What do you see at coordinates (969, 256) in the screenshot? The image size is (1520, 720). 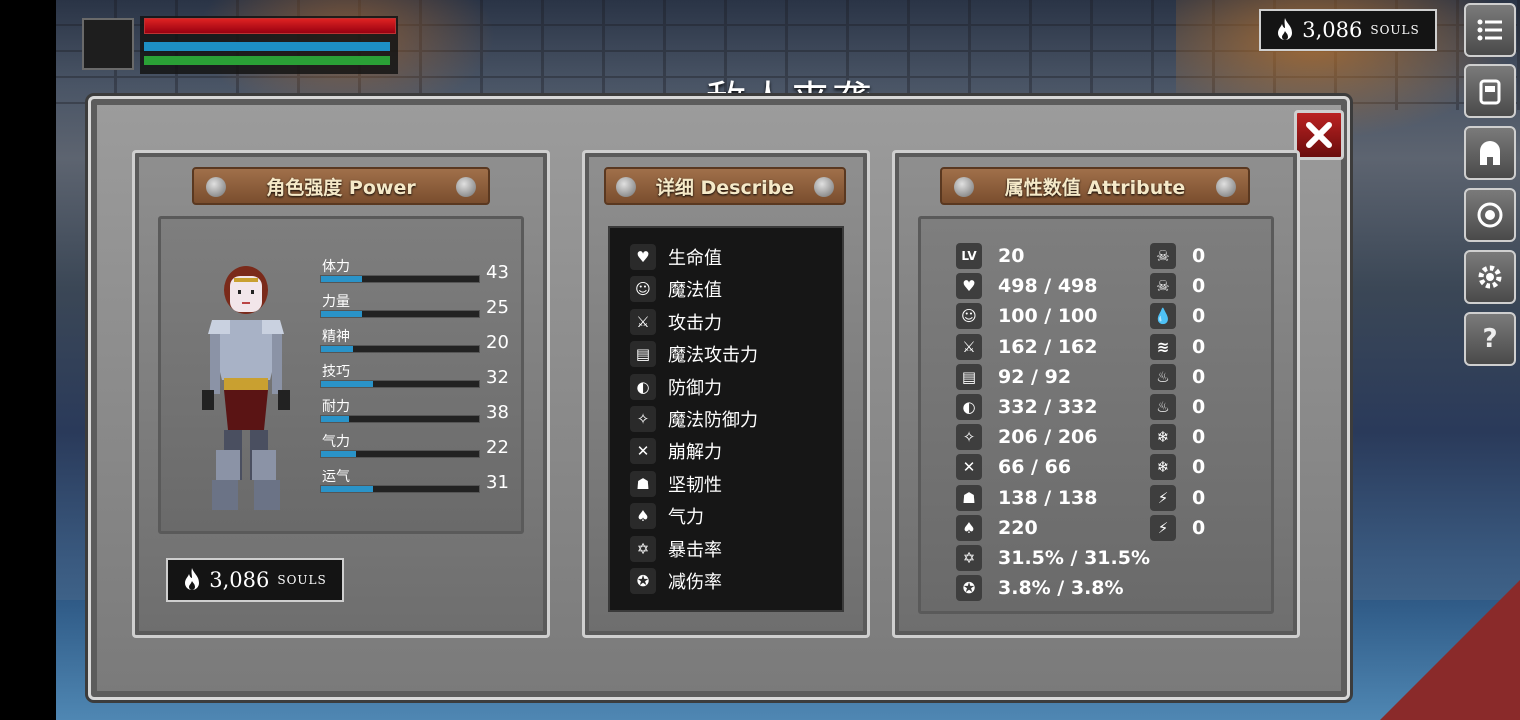 I see `level-icon: LV` at bounding box center [969, 256].